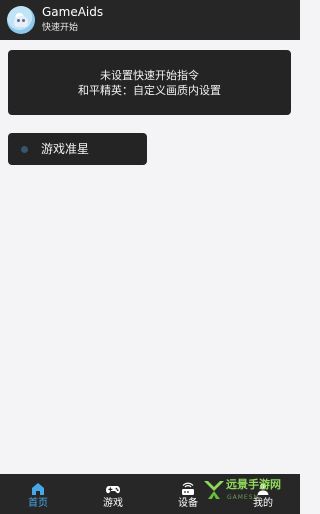  I want to click on tab-games-label: 游戏, so click(113, 503).